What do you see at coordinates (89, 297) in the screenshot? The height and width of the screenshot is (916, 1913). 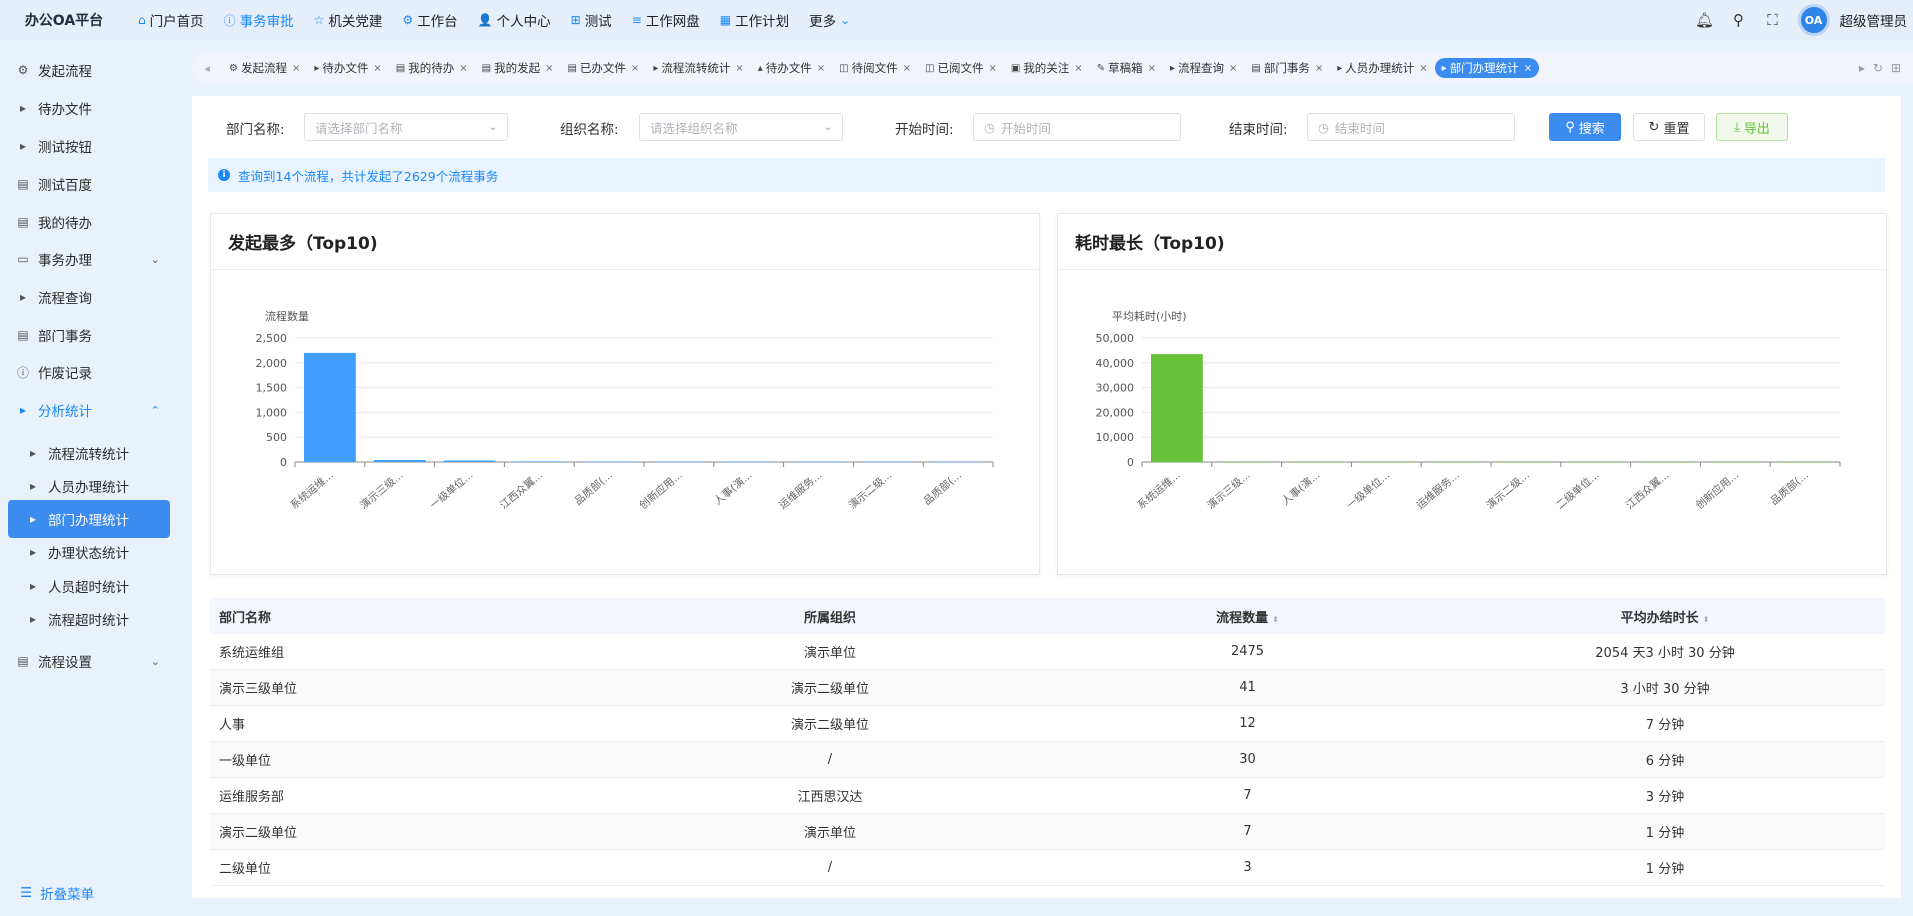 I see `sidebar-item: ▸ 流程查询` at bounding box center [89, 297].